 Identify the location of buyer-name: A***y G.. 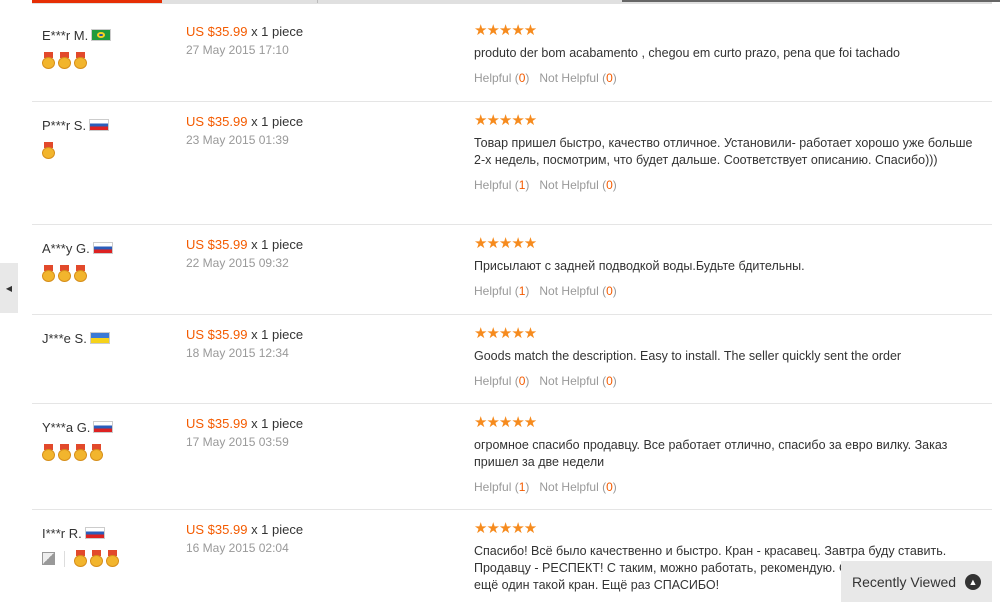
(66, 248).